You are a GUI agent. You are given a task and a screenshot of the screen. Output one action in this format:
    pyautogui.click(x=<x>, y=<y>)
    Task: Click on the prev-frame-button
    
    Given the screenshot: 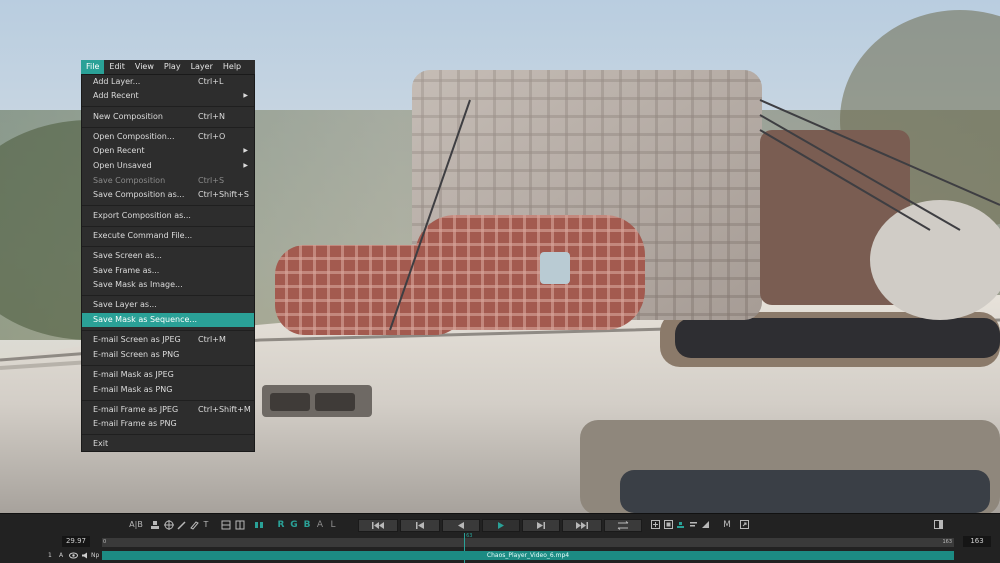 What is the action you would take?
    pyautogui.click(x=420, y=525)
    